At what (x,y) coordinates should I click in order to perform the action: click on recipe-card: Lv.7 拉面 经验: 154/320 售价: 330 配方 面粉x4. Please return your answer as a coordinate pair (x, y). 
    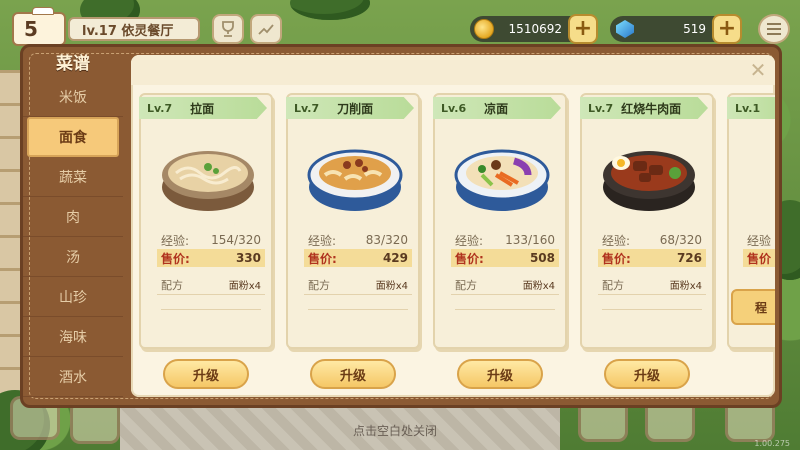
    Looking at the image, I should click on (206, 221).